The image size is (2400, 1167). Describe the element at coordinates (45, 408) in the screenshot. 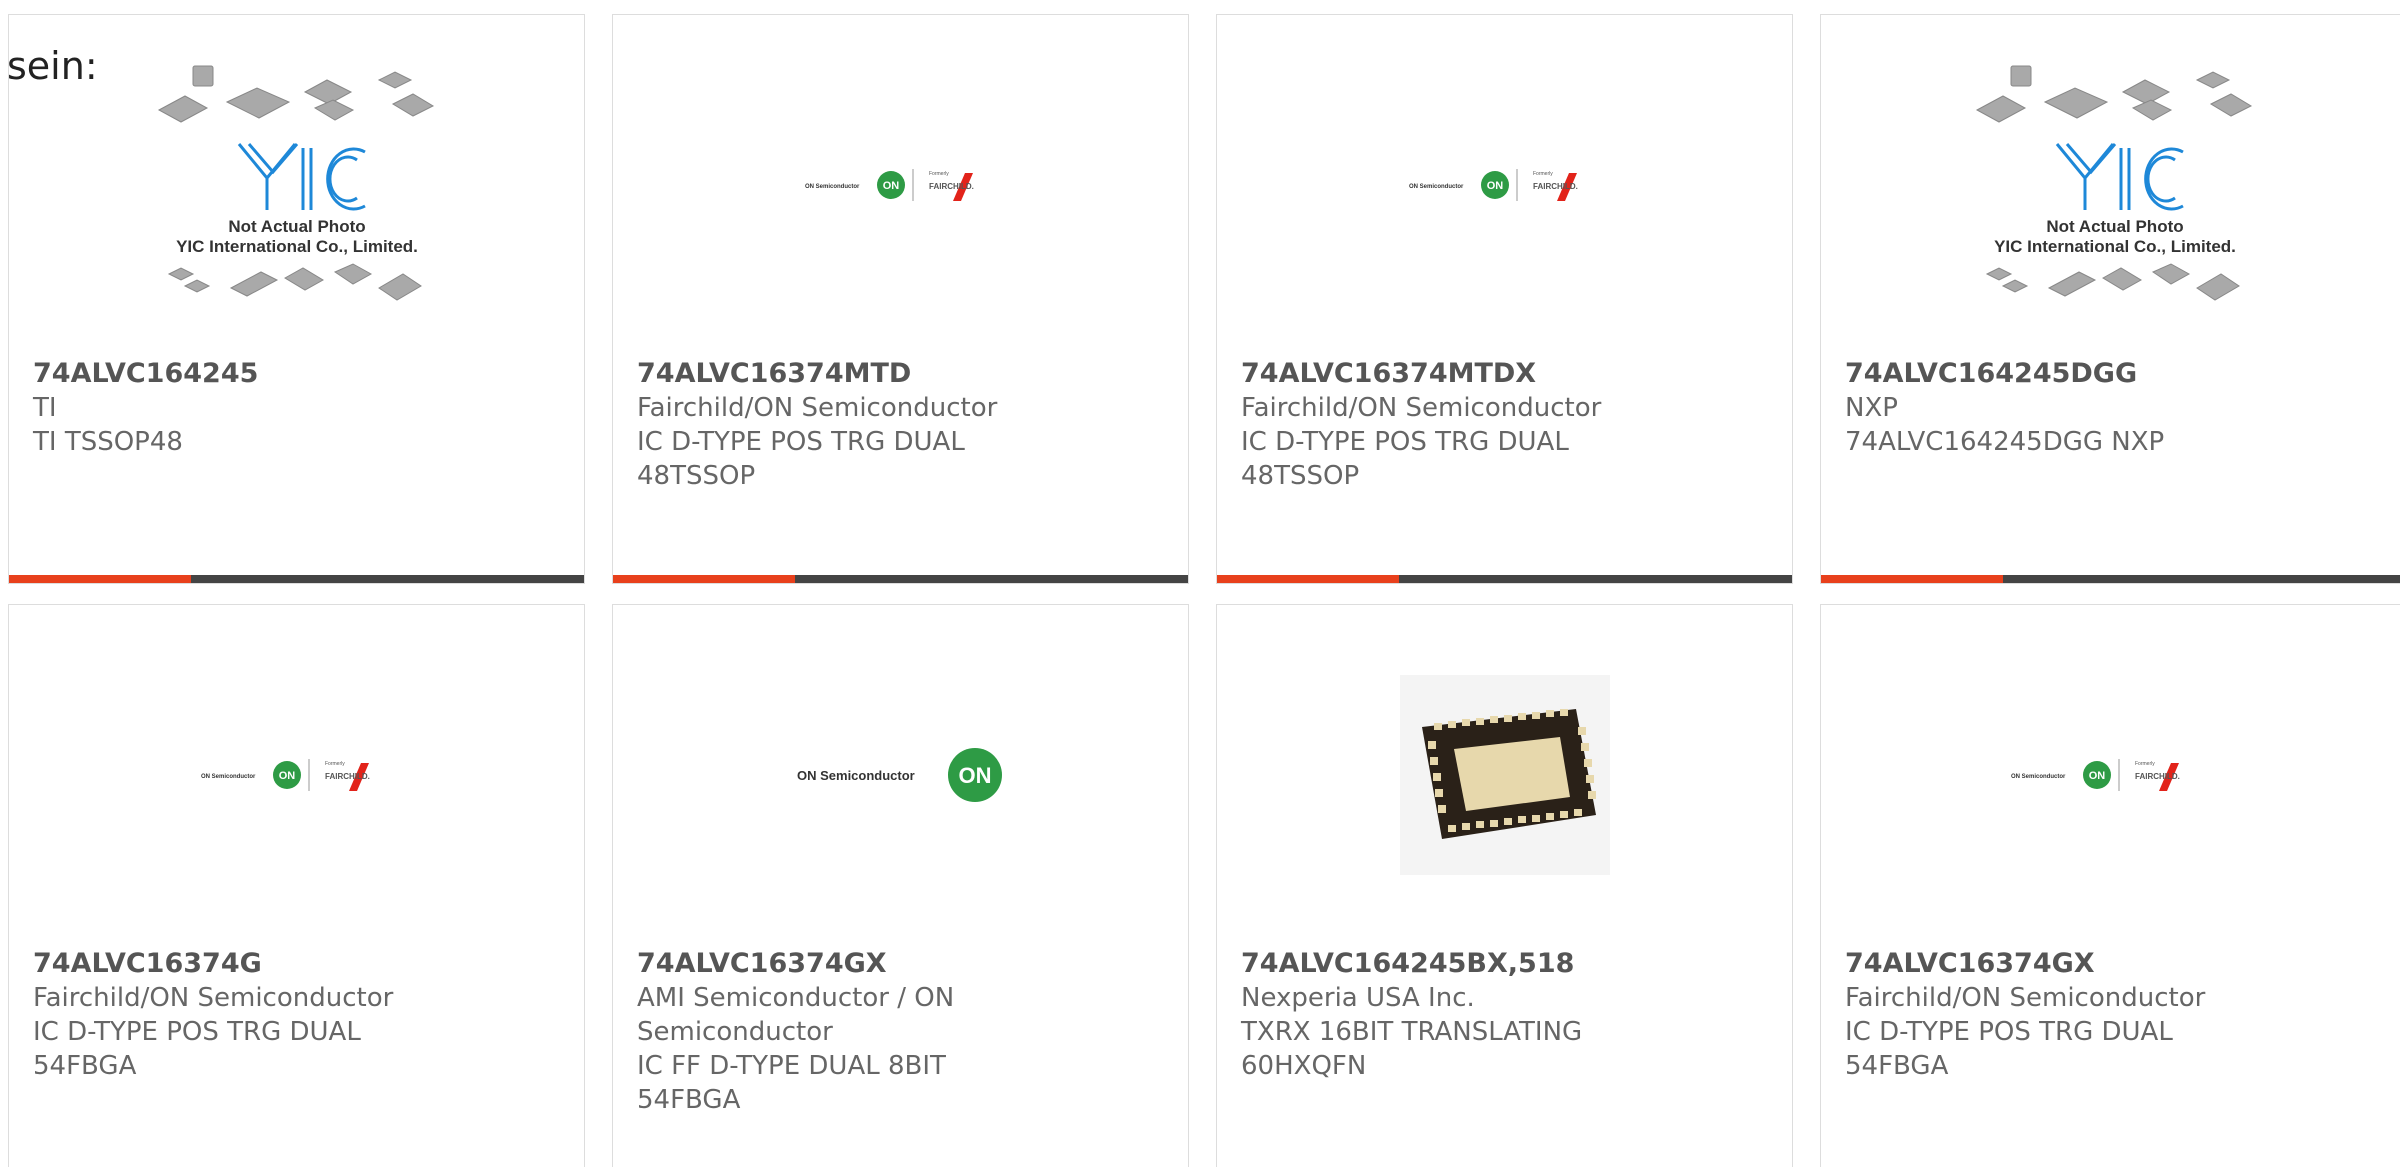

I see `manufacturer: TI` at that location.